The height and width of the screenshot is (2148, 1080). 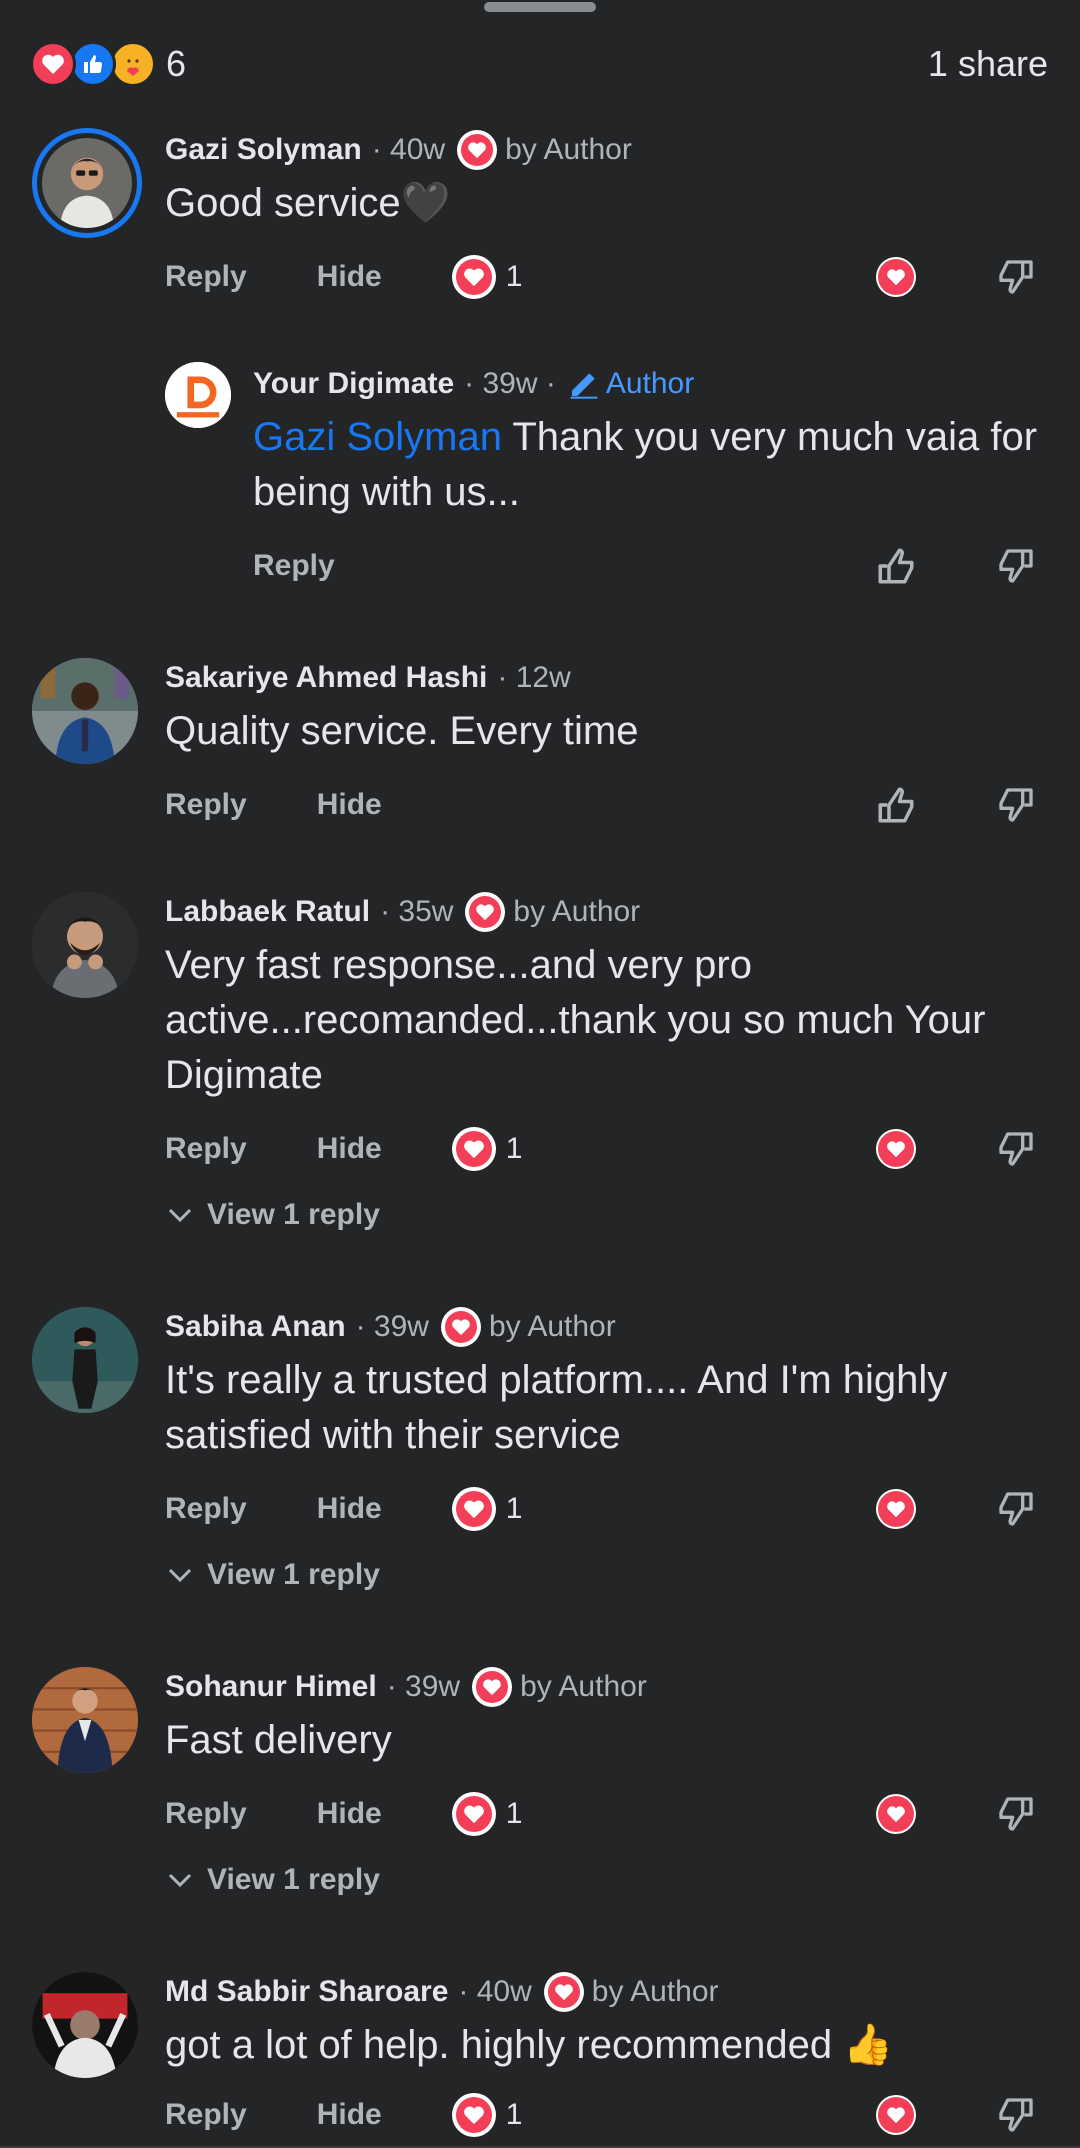 I want to click on mention-link: Gazi Solyman, so click(x=377, y=437).